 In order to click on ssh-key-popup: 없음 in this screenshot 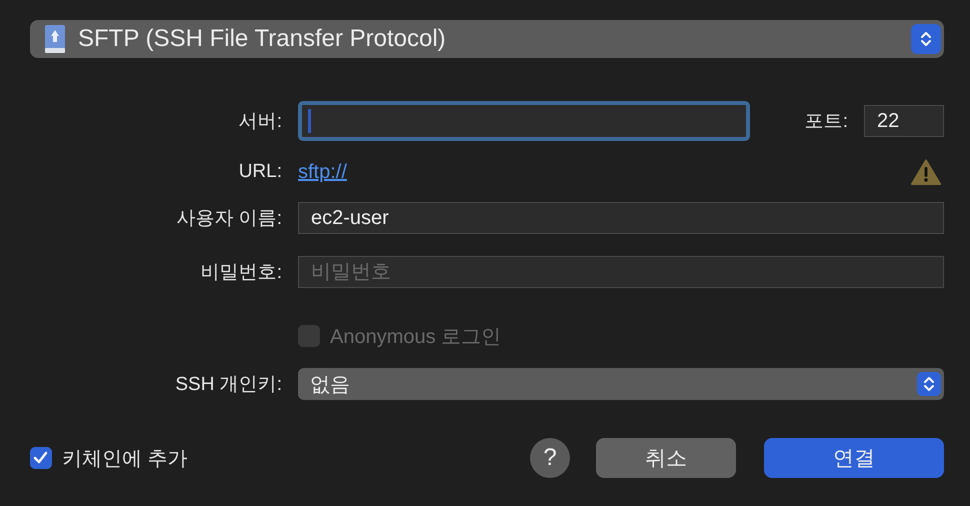, I will do `click(621, 384)`.